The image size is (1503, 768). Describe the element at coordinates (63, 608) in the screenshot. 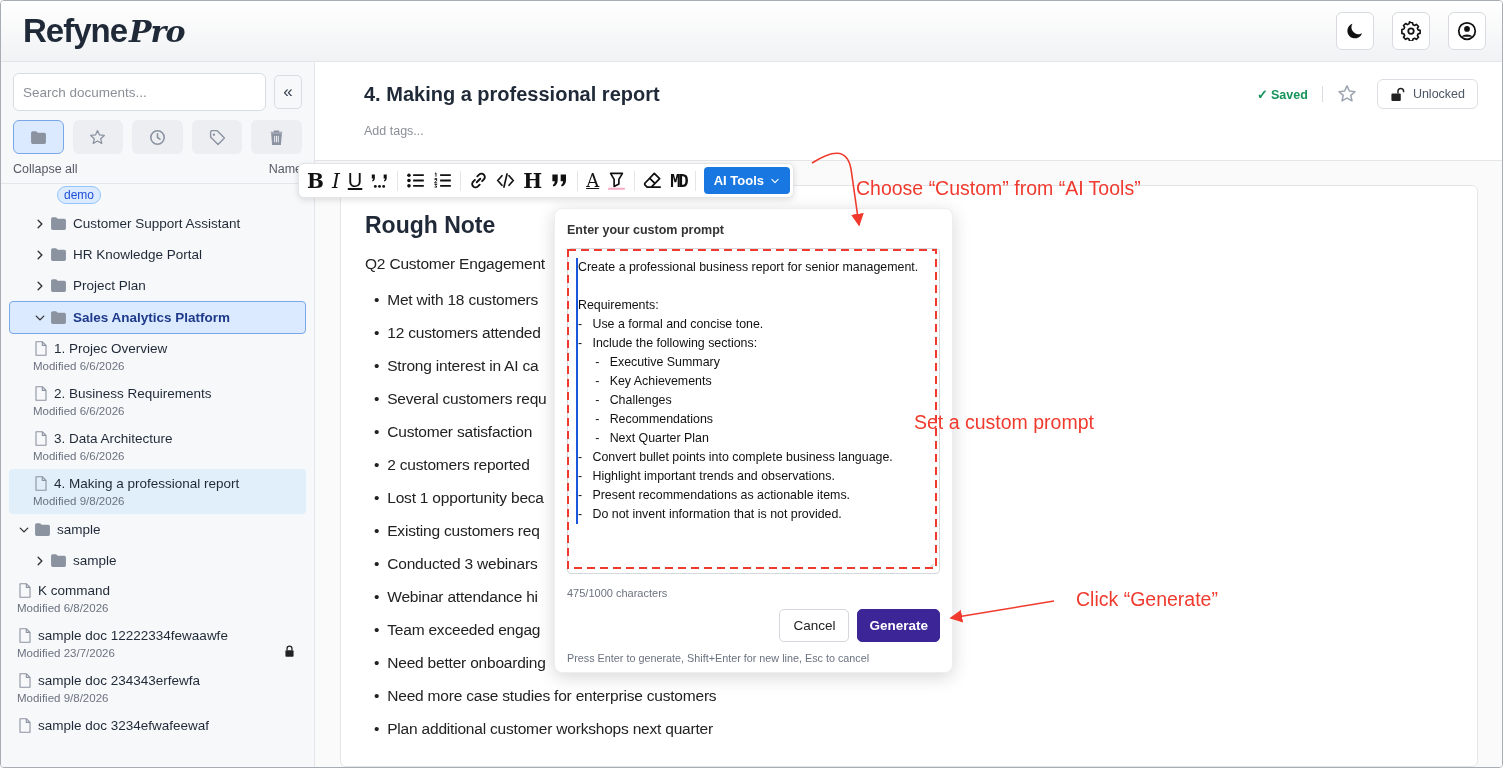

I see `modified-date: Modified 6/8/2026` at that location.